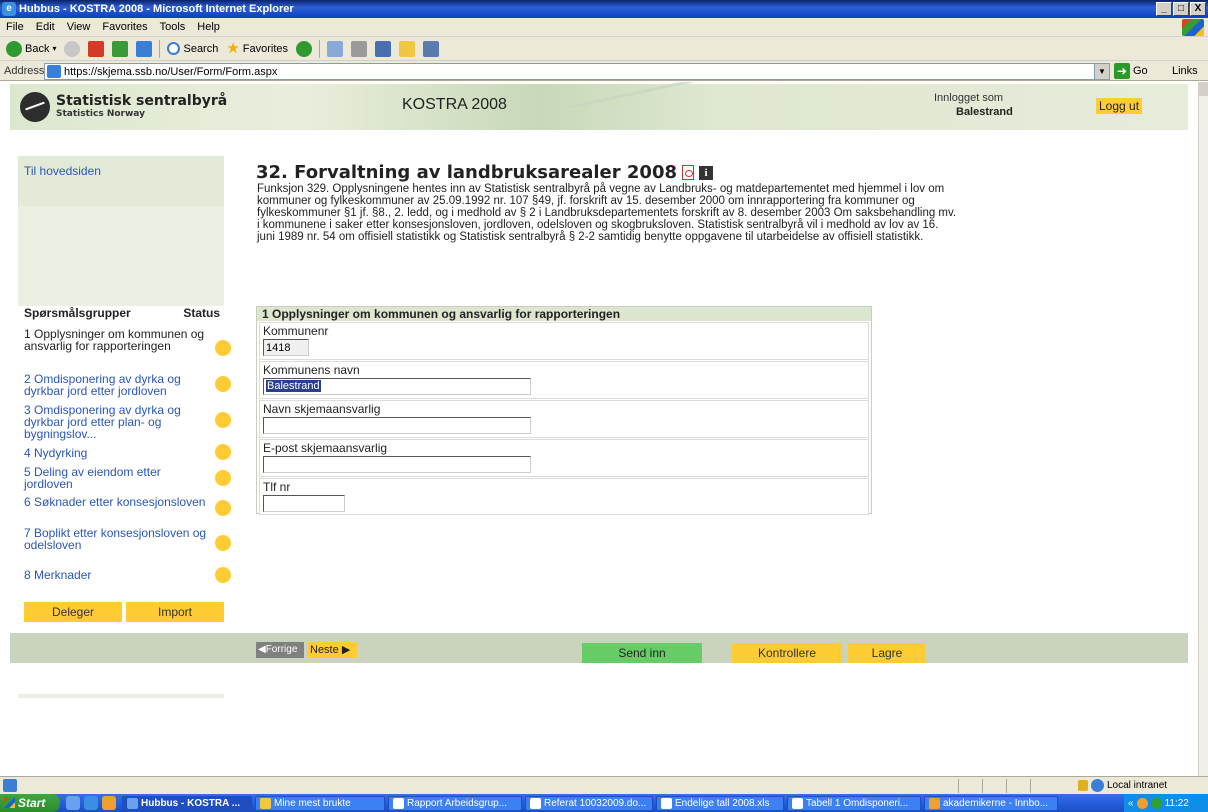 This screenshot has width=1208, height=812. I want to click on tray-expand-icon: «, so click(1131, 803).